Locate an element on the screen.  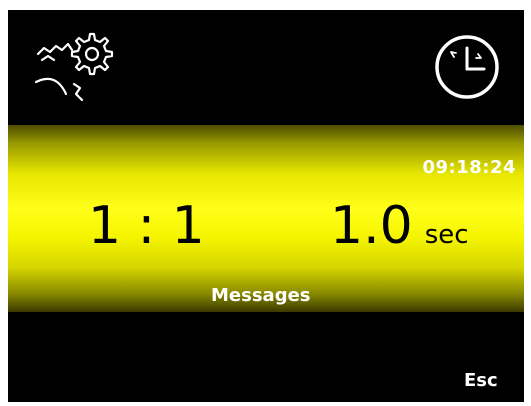
ratio-value: 1 is located at coordinates (146, 226).